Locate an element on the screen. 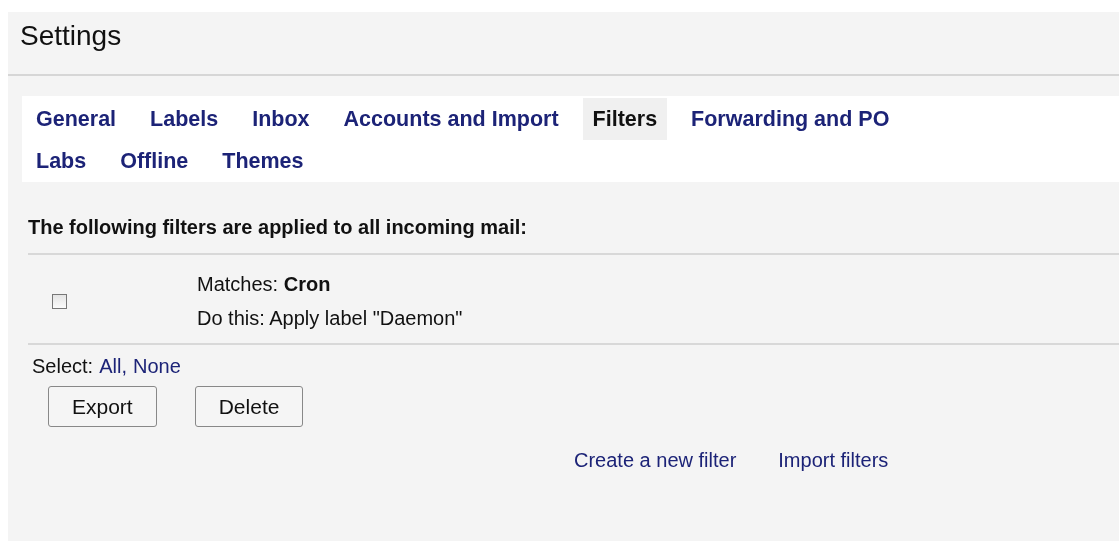 The height and width of the screenshot is (541, 1119). select-link: All, is located at coordinates (113, 366).